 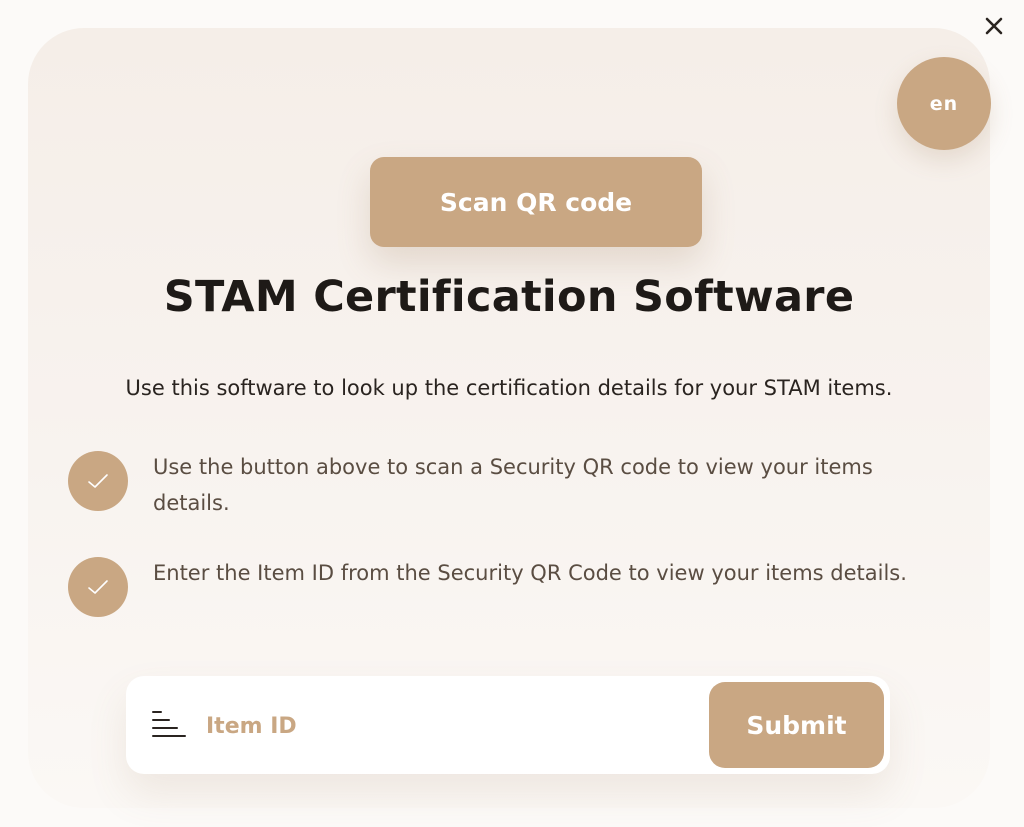 I want to click on close-button, so click(x=994, y=26).